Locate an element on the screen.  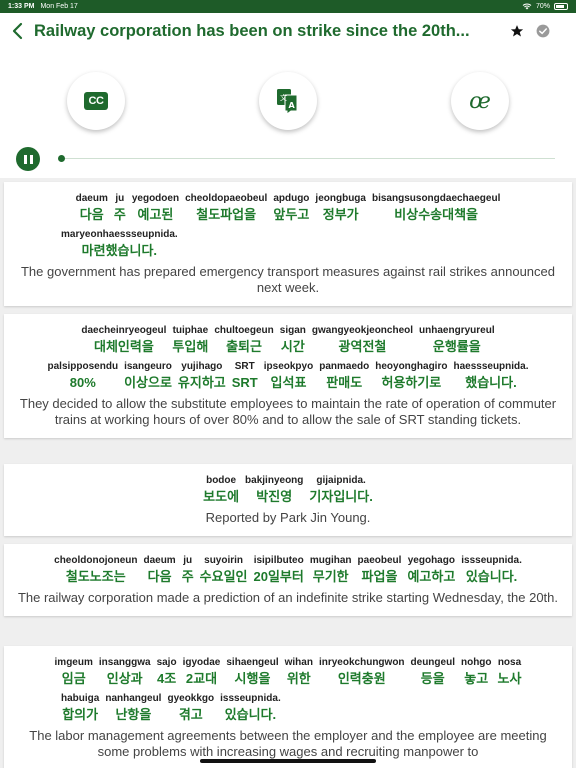
korean-word: 겪고 is located at coordinates (190, 714).